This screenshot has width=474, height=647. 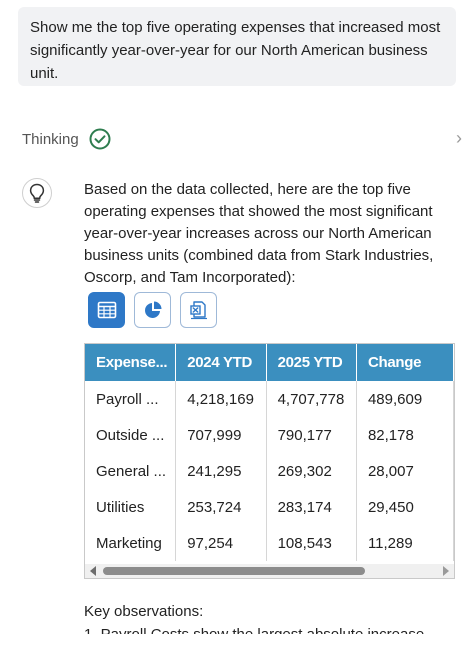 What do you see at coordinates (131, 543) in the screenshot?
I see `table-cell: Marketing` at bounding box center [131, 543].